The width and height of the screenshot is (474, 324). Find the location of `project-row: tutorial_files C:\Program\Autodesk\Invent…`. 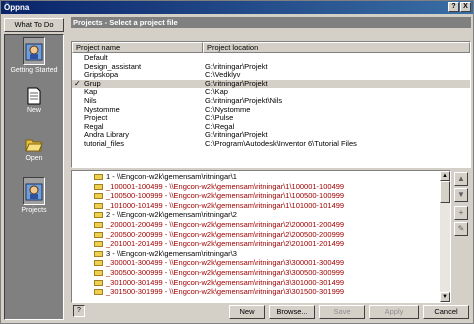

project-row: tutorial_files C:\Program\Autodesk\Invent… is located at coordinates (271, 144).